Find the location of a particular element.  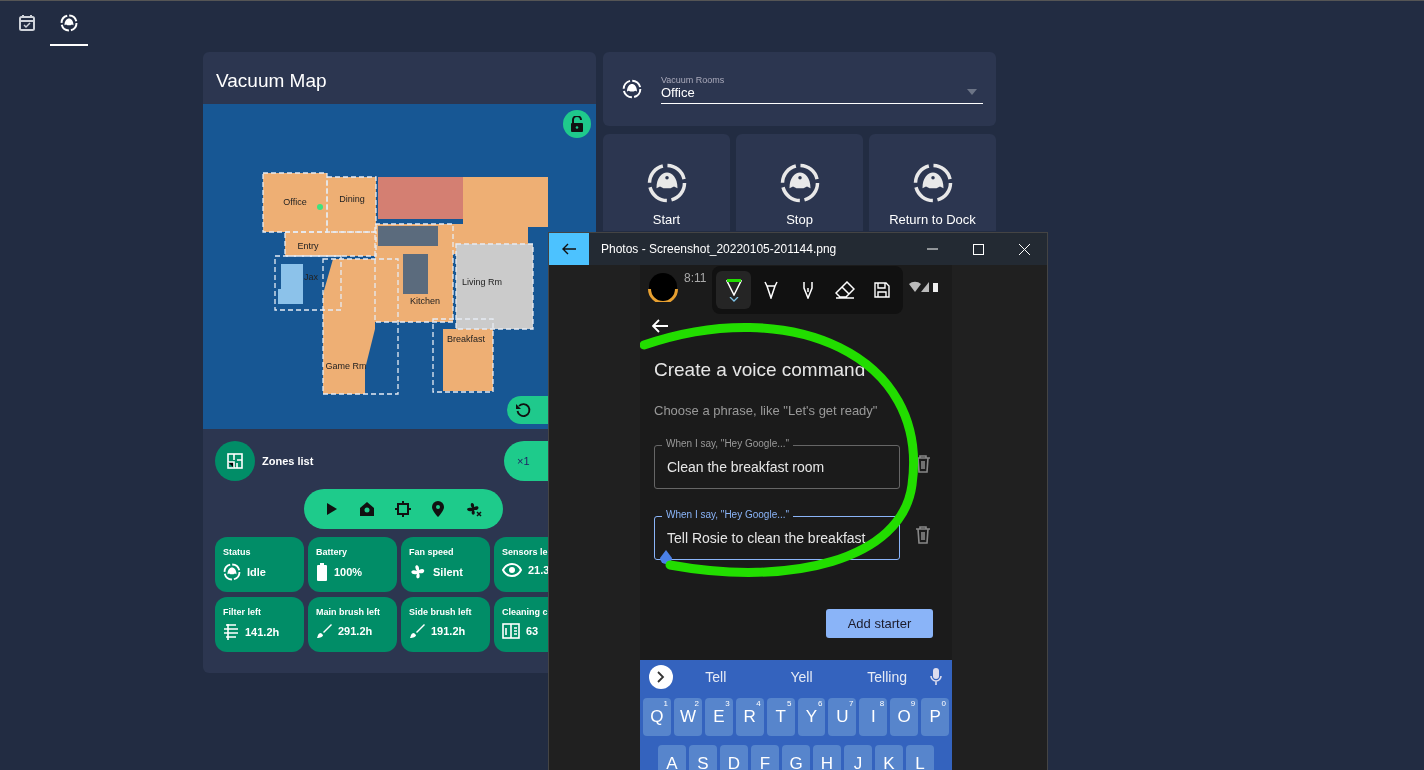

stat-label: Side brush left is located at coordinates (441, 612).